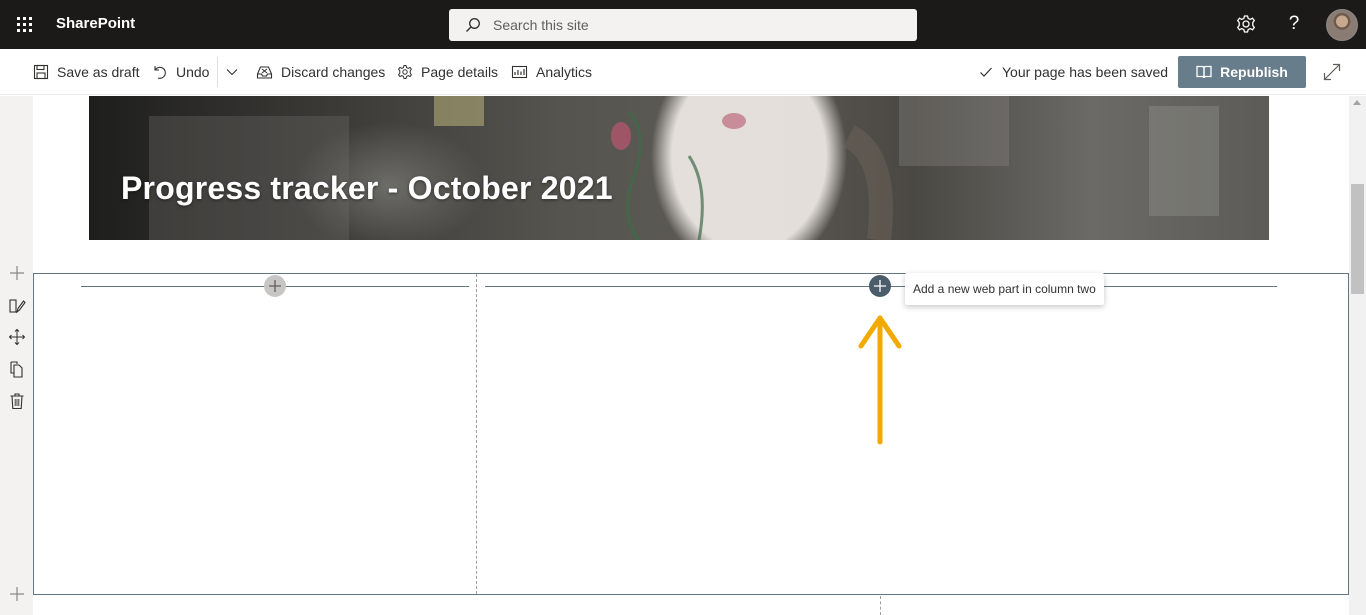 The image size is (1366, 615). I want to click on expand-icon, so click(1332, 72).